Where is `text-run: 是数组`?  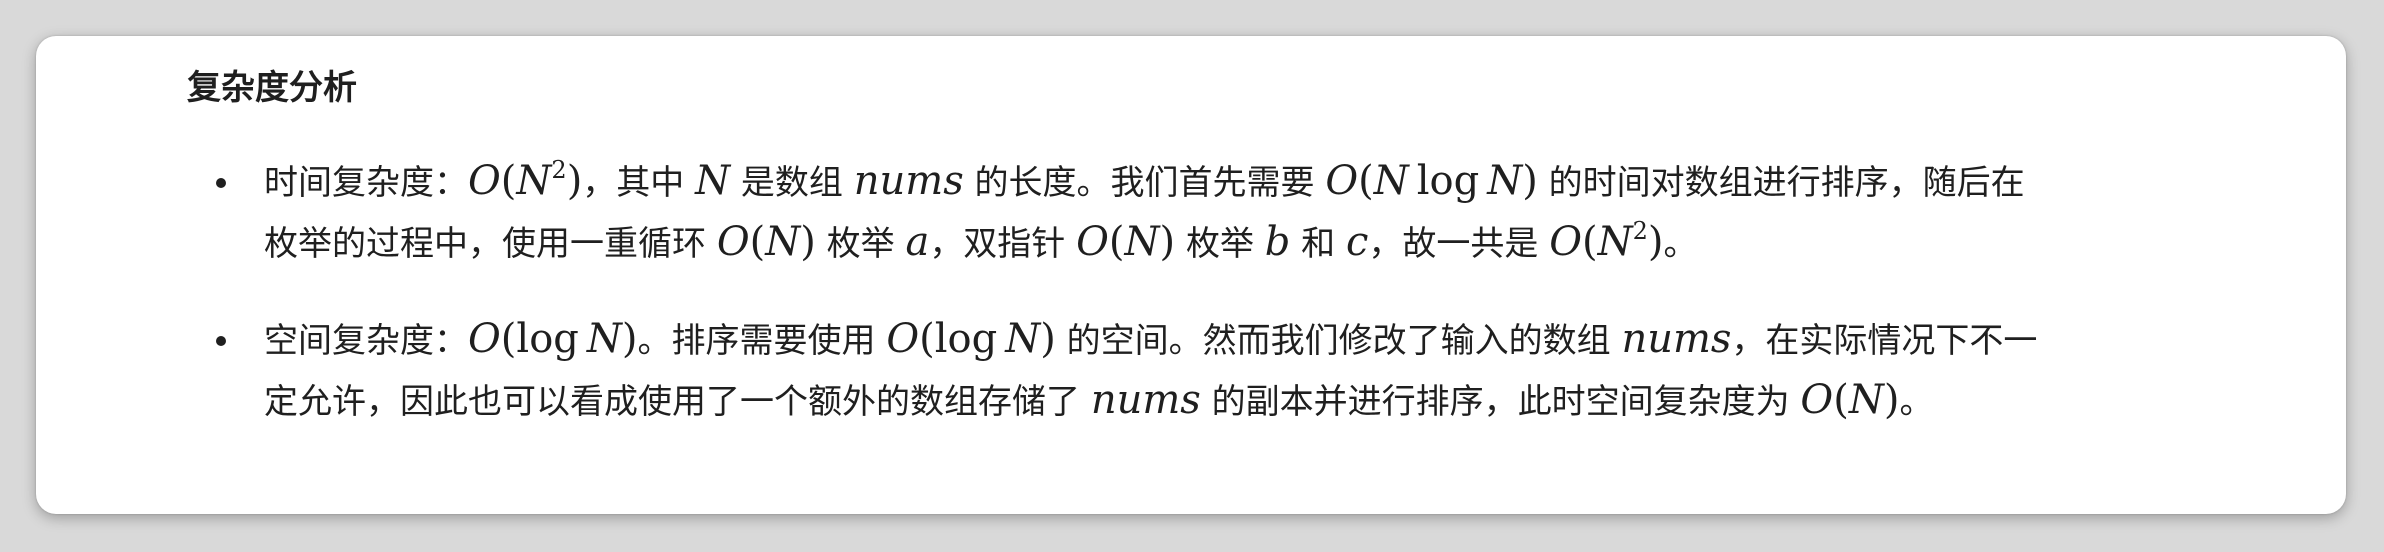
text-run: 是数组 is located at coordinates (792, 183).